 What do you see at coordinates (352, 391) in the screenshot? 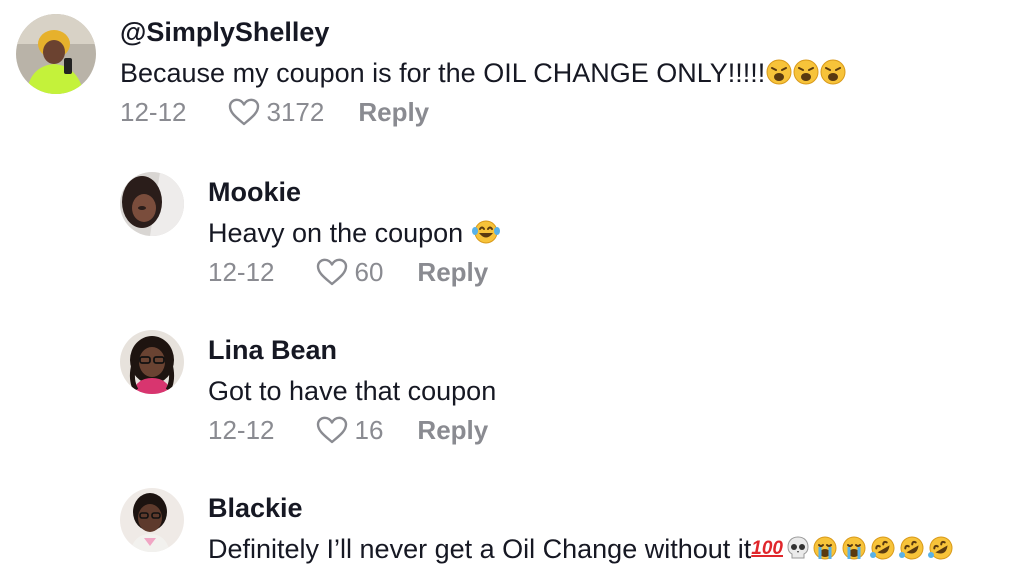
I see `comment-text: Got to have that coupon` at bounding box center [352, 391].